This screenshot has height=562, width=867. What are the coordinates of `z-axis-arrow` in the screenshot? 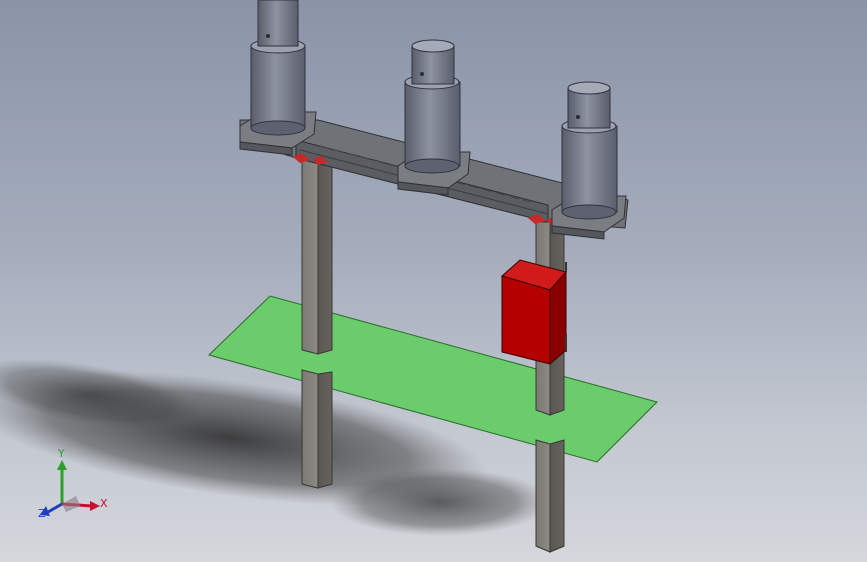 It's located at (55, 508).